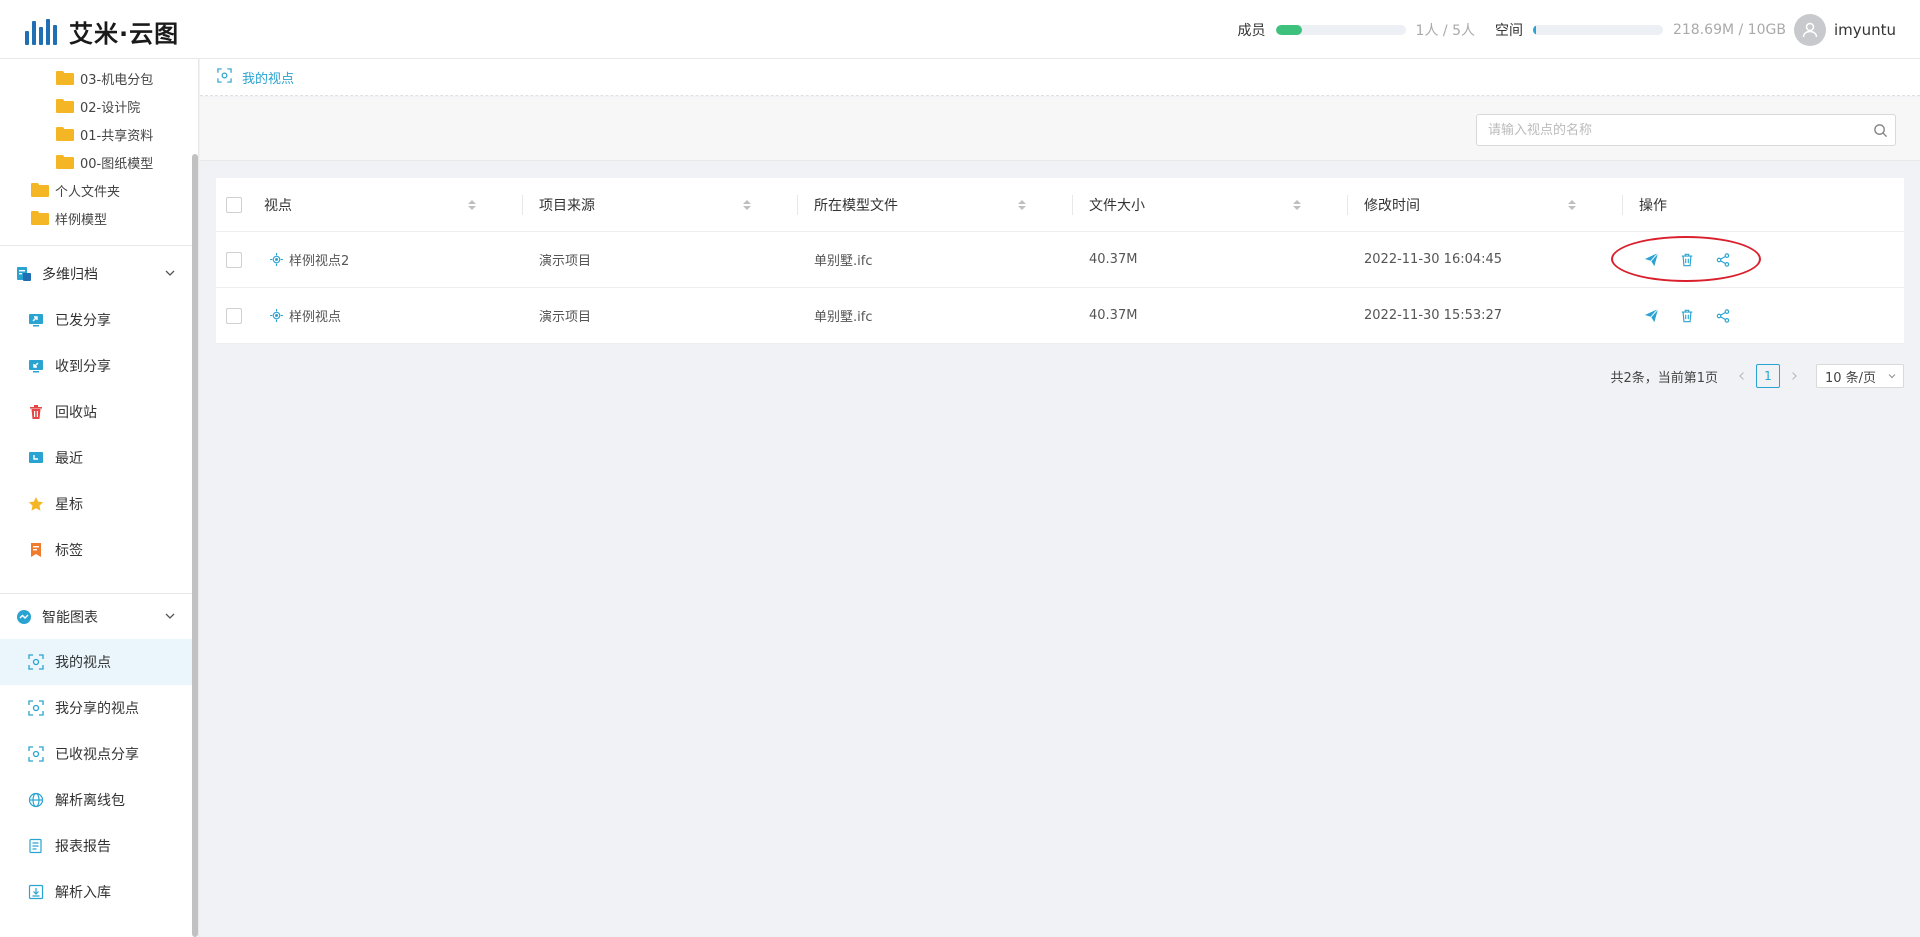 The height and width of the screenshot is (937, 1920). I want to click on page-size-select: 10 条/页, so click(1860, 376).